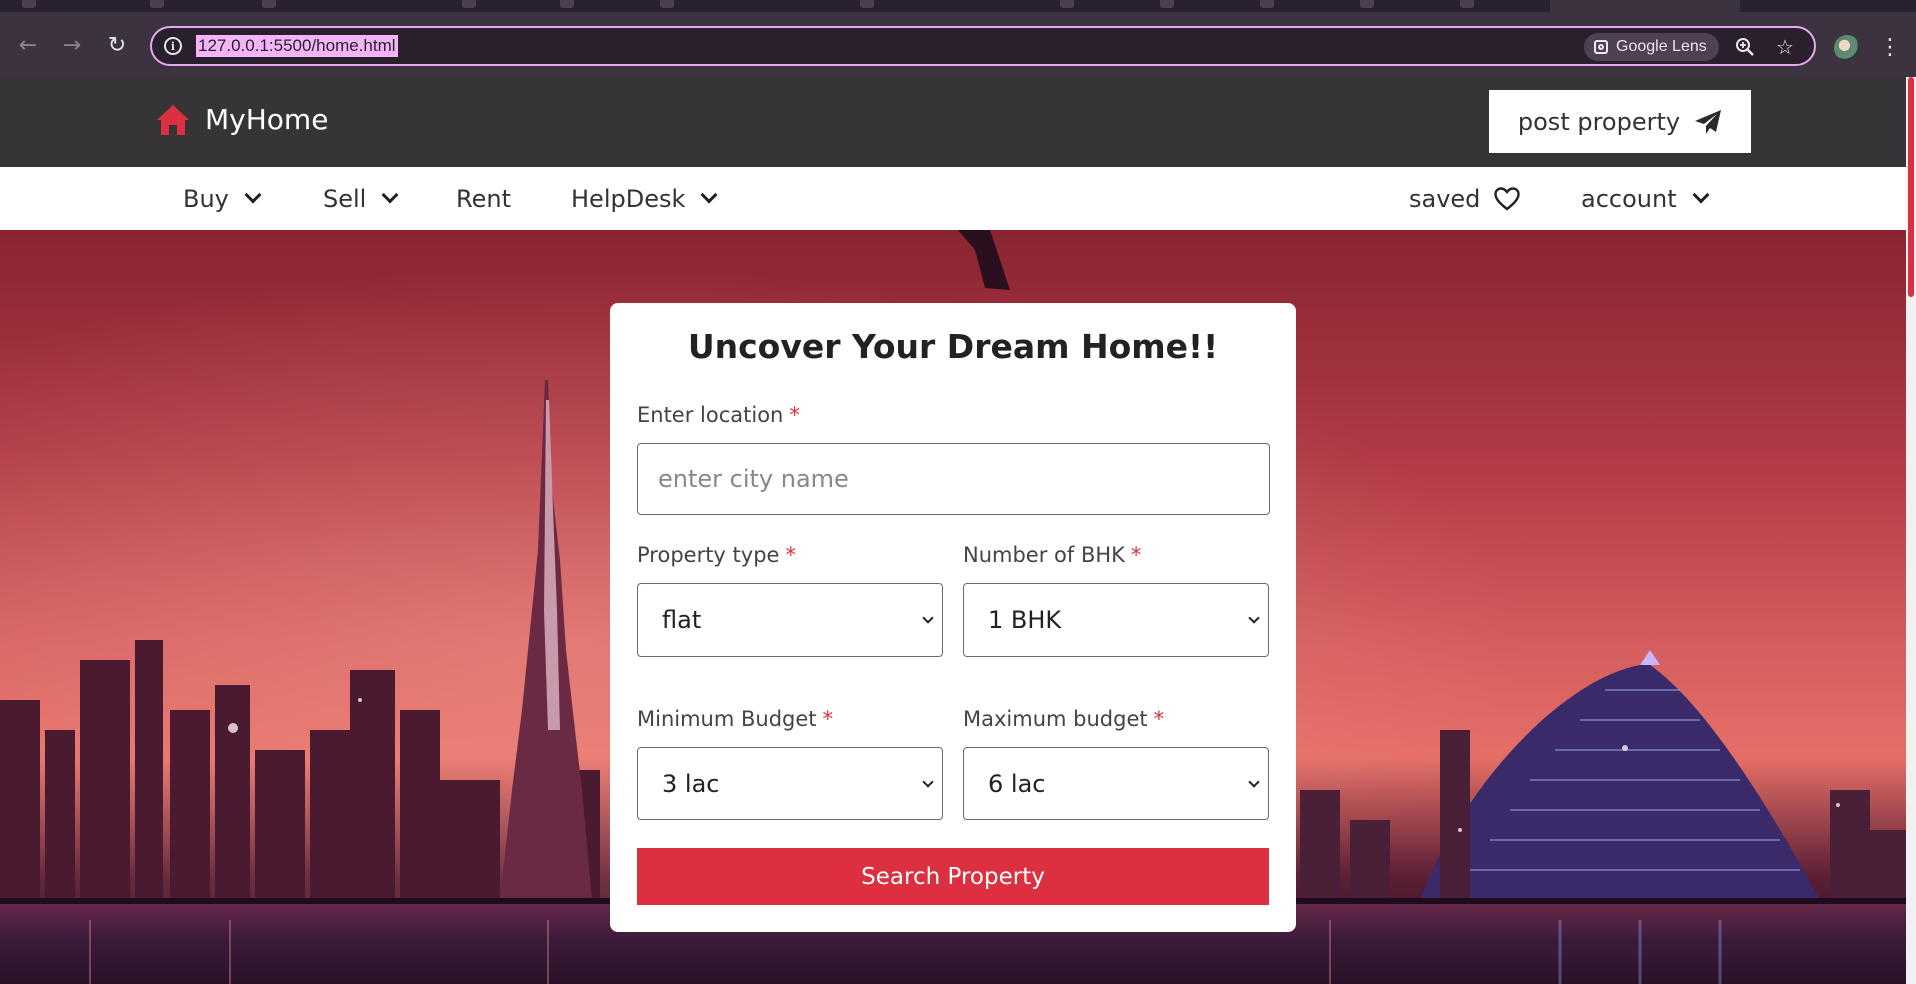 Image resolution: width=1916 pixels, height=984 pixels. Describe the element at coordinates (1629, 199) in the screenshot. I see `nav-account-label: account` at that location.